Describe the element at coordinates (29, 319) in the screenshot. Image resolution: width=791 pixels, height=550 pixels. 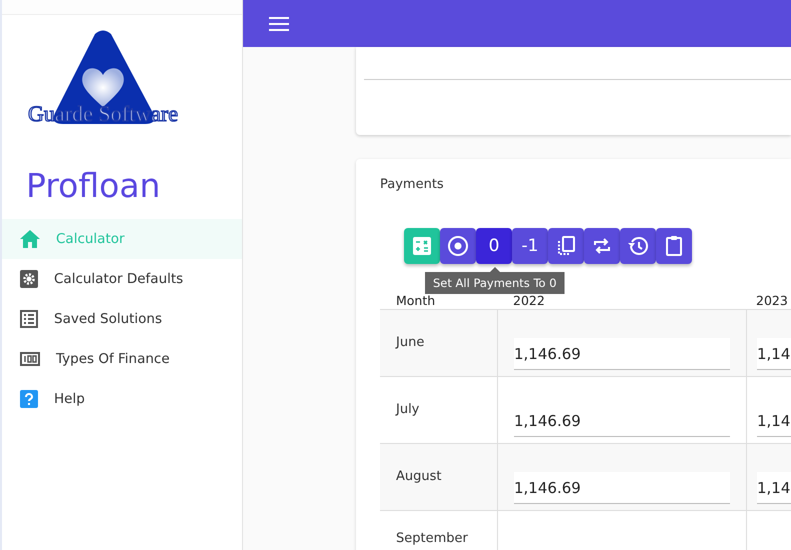
I see `list-icon` at that location.